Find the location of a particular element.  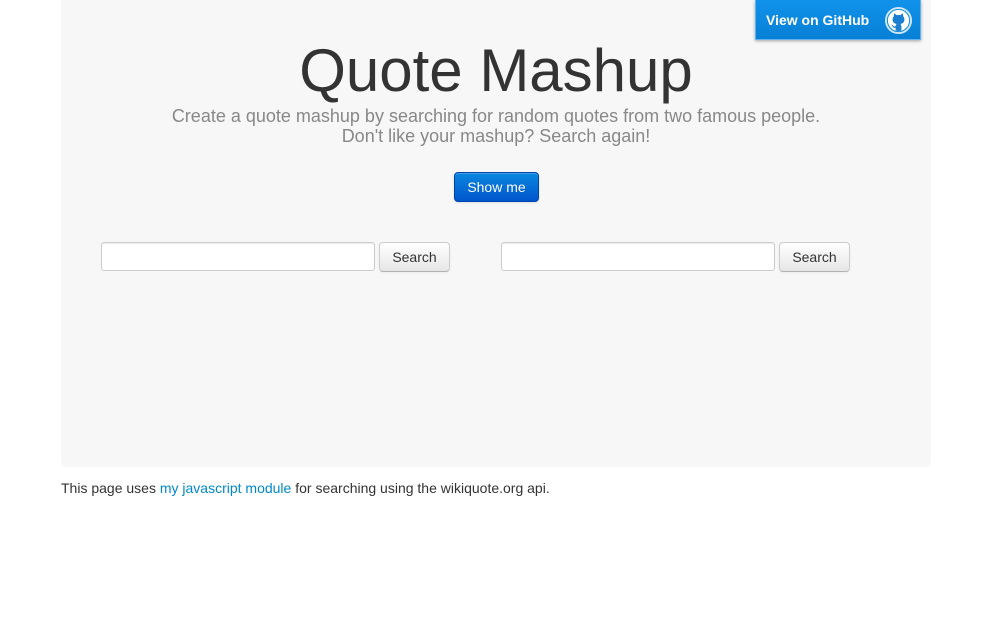

search-input-right is located at coordinates (638, 256).